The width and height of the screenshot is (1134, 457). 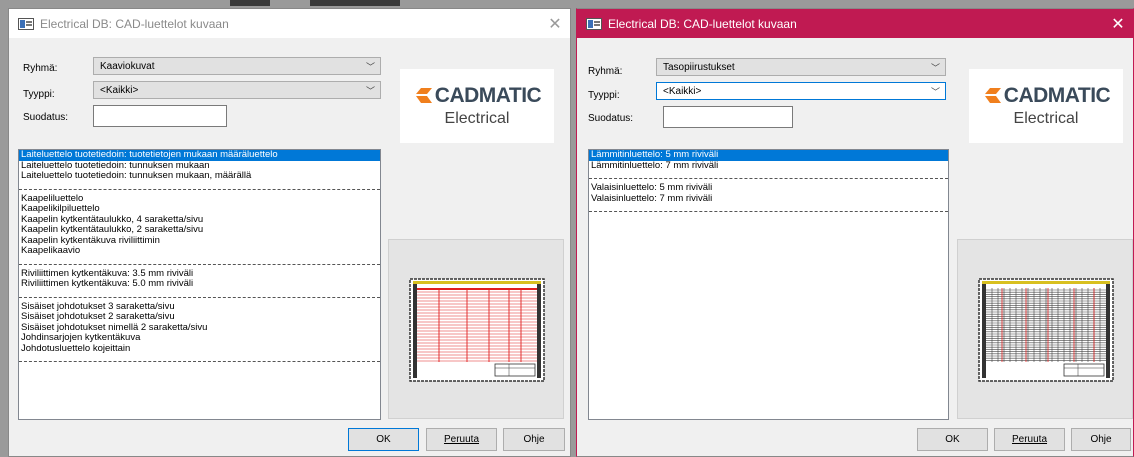 I want to click on list-item: Kaapelikaavio, so click(x=199, y=251).